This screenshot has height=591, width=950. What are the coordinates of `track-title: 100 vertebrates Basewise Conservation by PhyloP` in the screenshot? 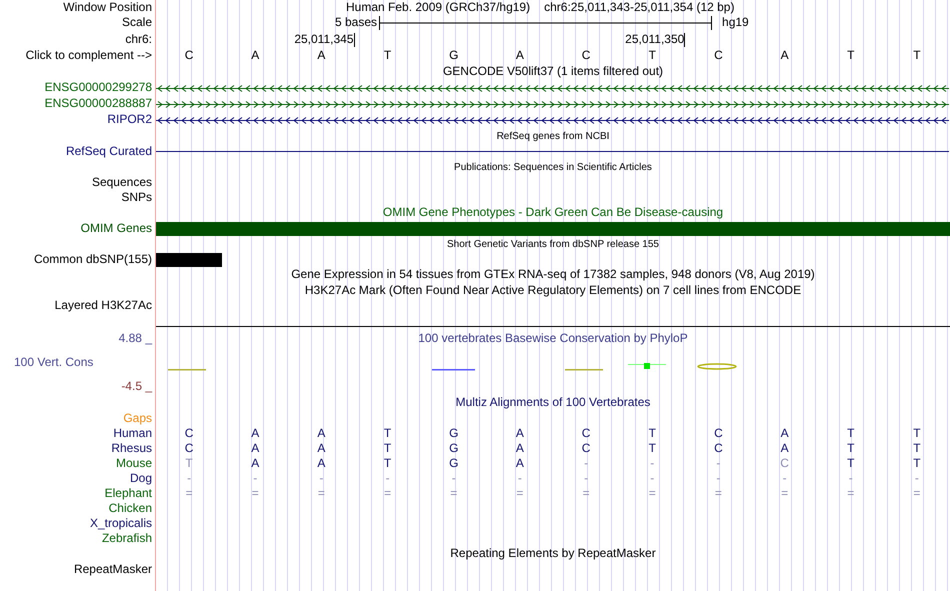 It's located at (553, 338).